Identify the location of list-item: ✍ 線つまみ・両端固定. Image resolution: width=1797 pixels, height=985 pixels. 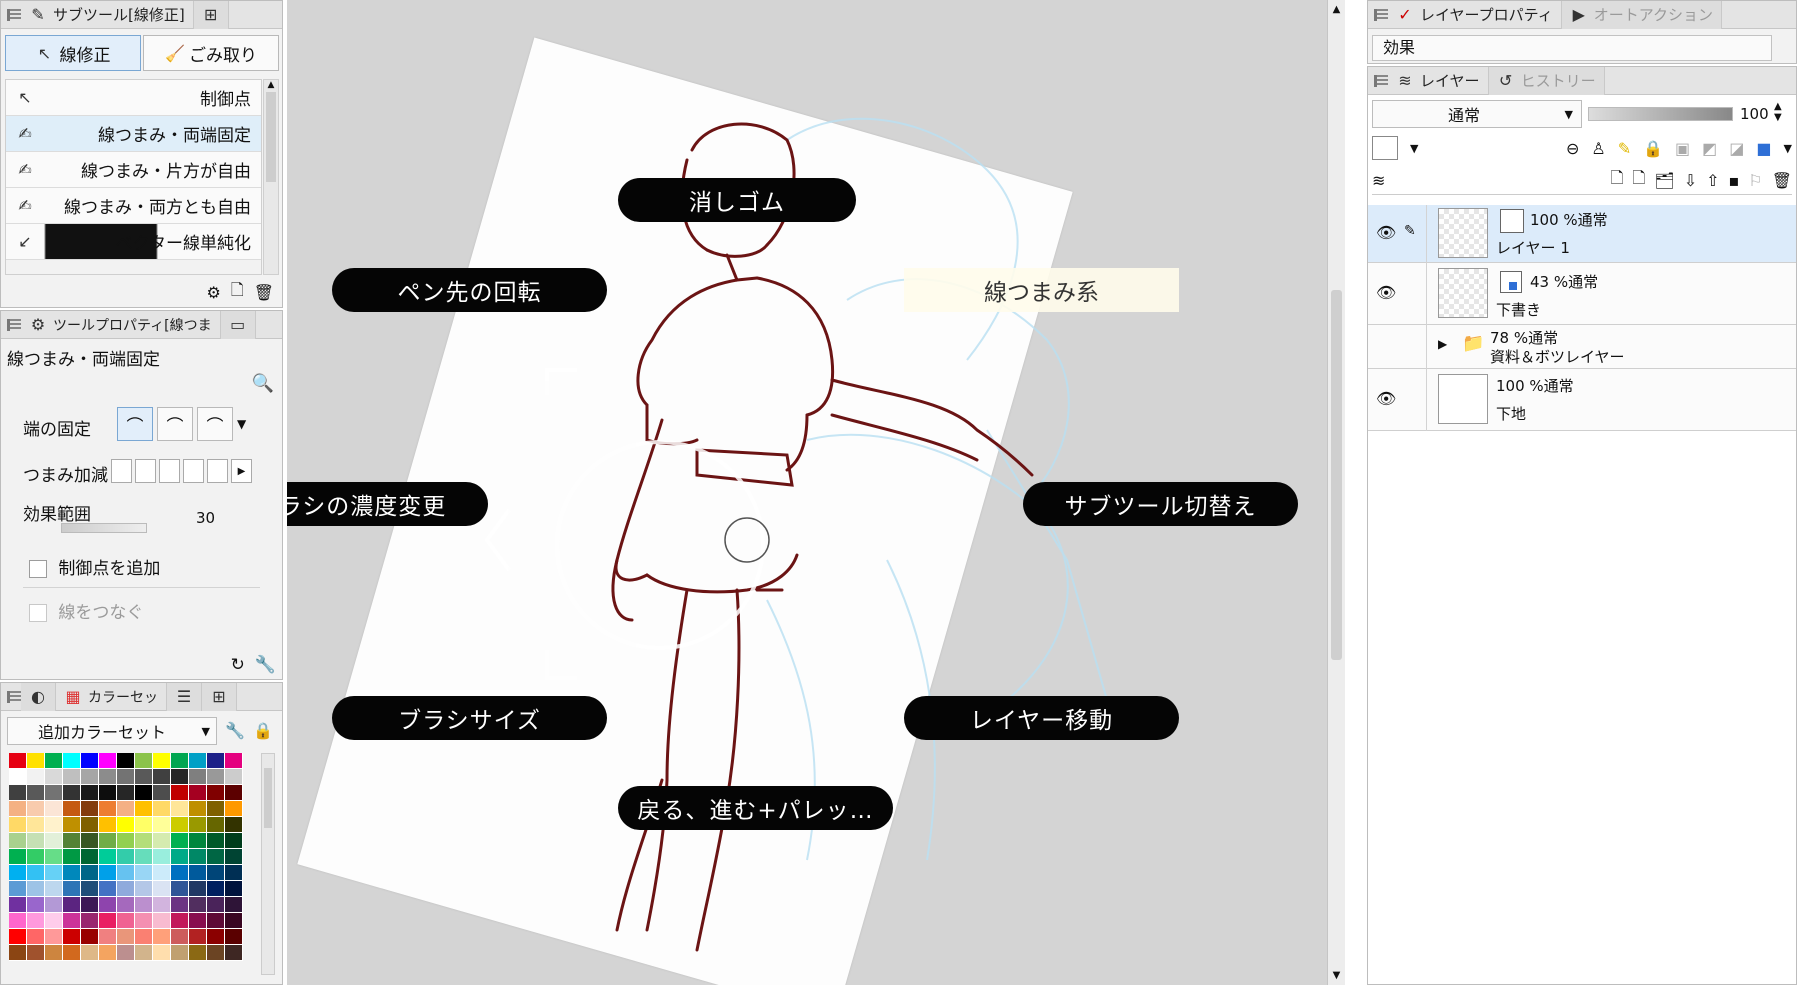
(133, 134).